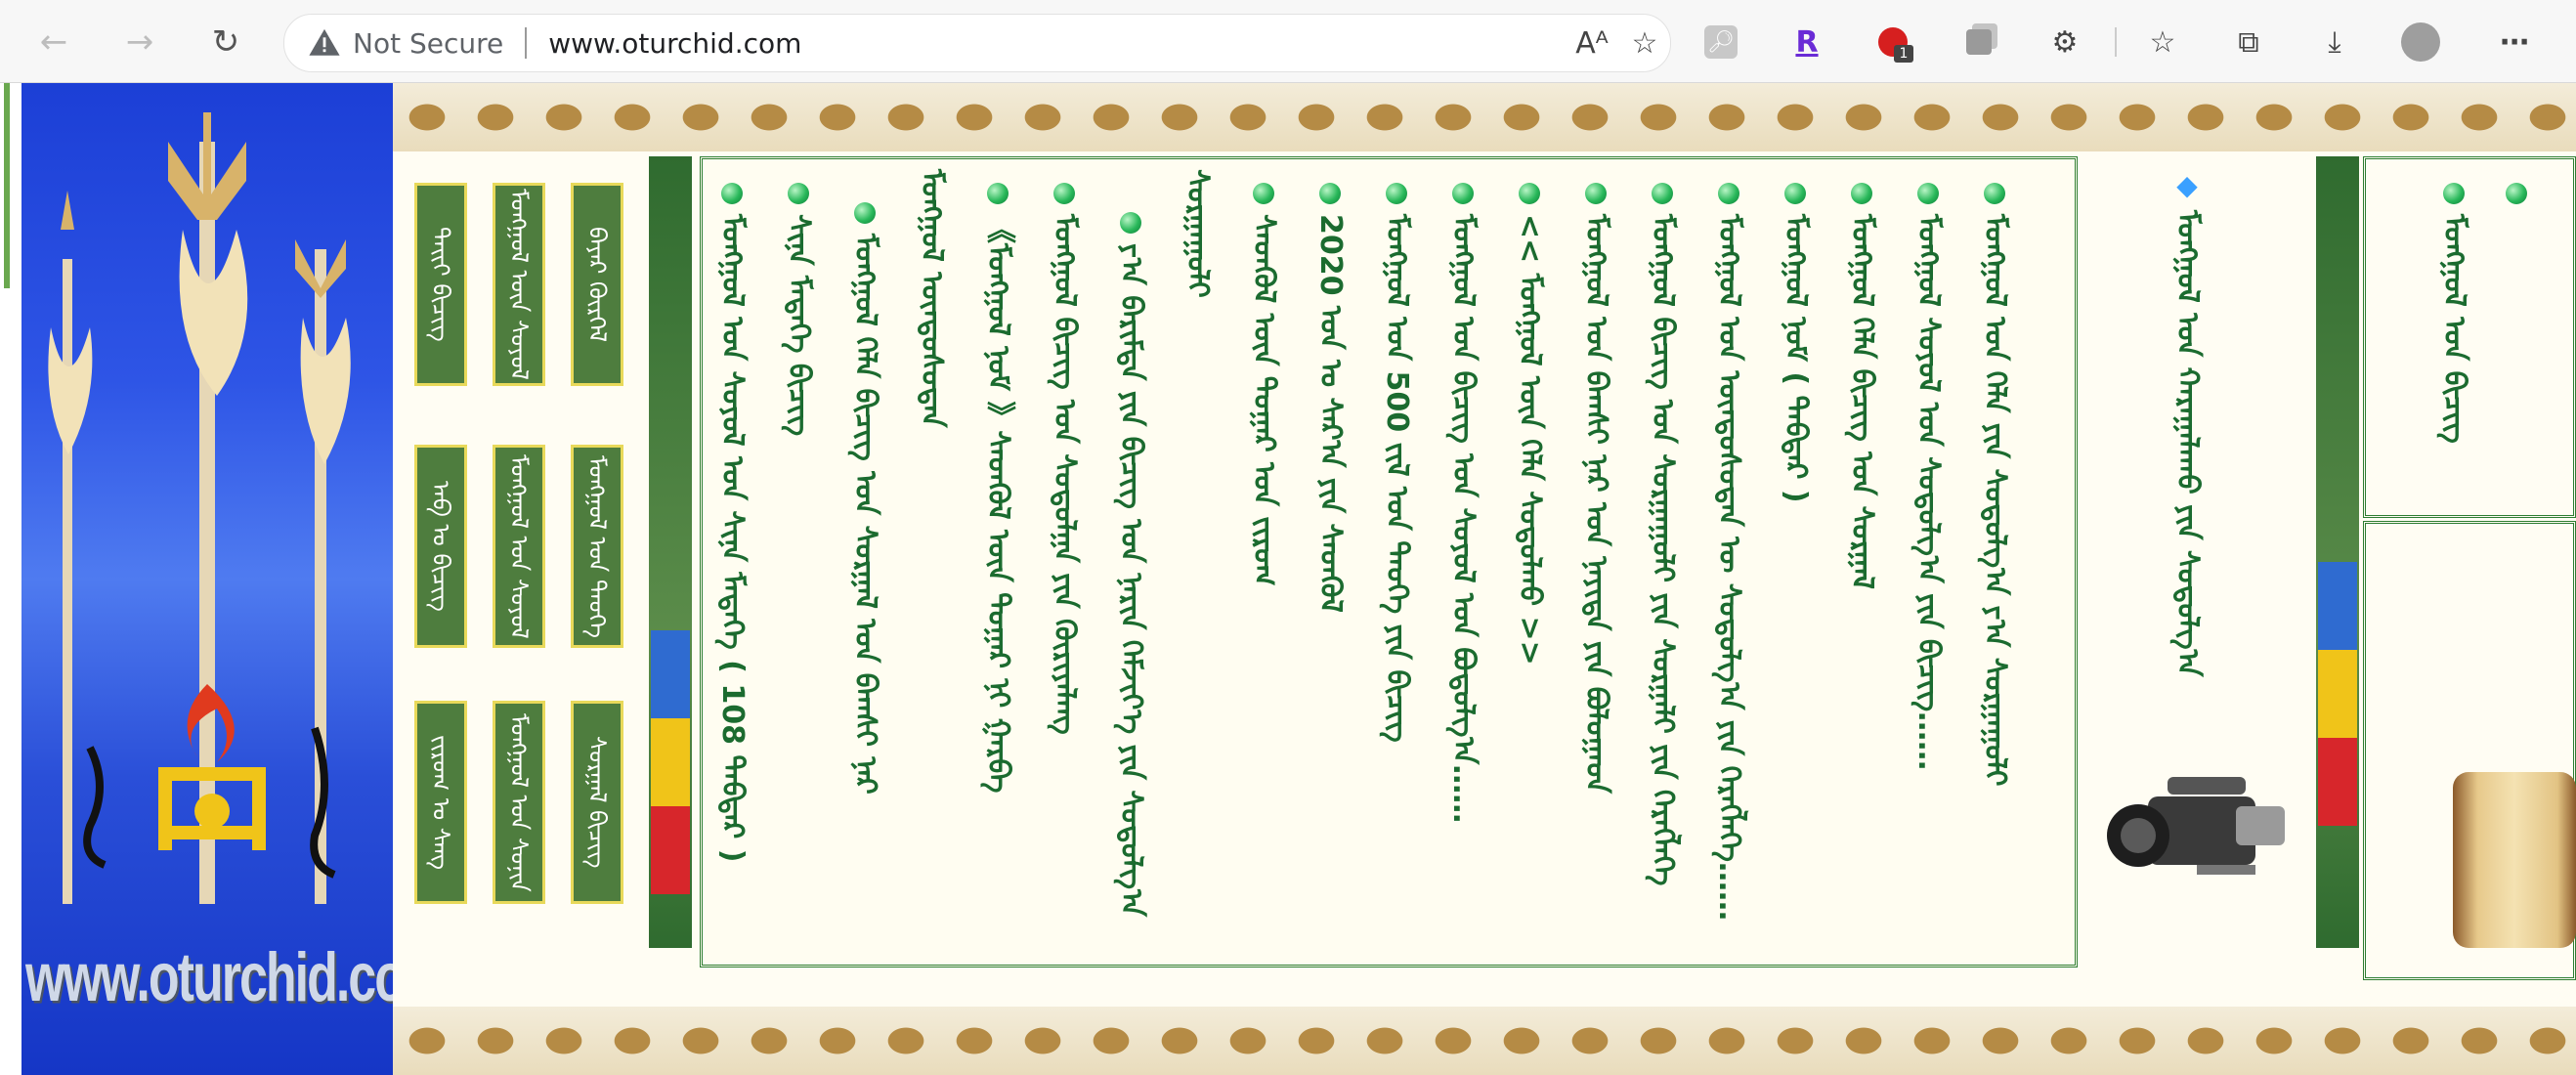 The image size is (2576, 1075). Describe the element at coordinates (2064, 42) in the screenshot. I see `extensions-puzzle-icon: ⚙` at that location.